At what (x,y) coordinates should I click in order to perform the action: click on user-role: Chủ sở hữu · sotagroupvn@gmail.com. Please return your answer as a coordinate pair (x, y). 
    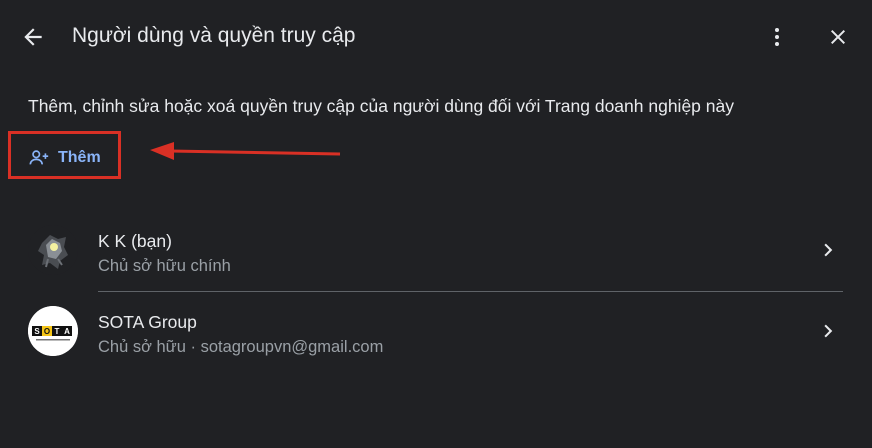
    Looking at the image, I should click on (241, 347).